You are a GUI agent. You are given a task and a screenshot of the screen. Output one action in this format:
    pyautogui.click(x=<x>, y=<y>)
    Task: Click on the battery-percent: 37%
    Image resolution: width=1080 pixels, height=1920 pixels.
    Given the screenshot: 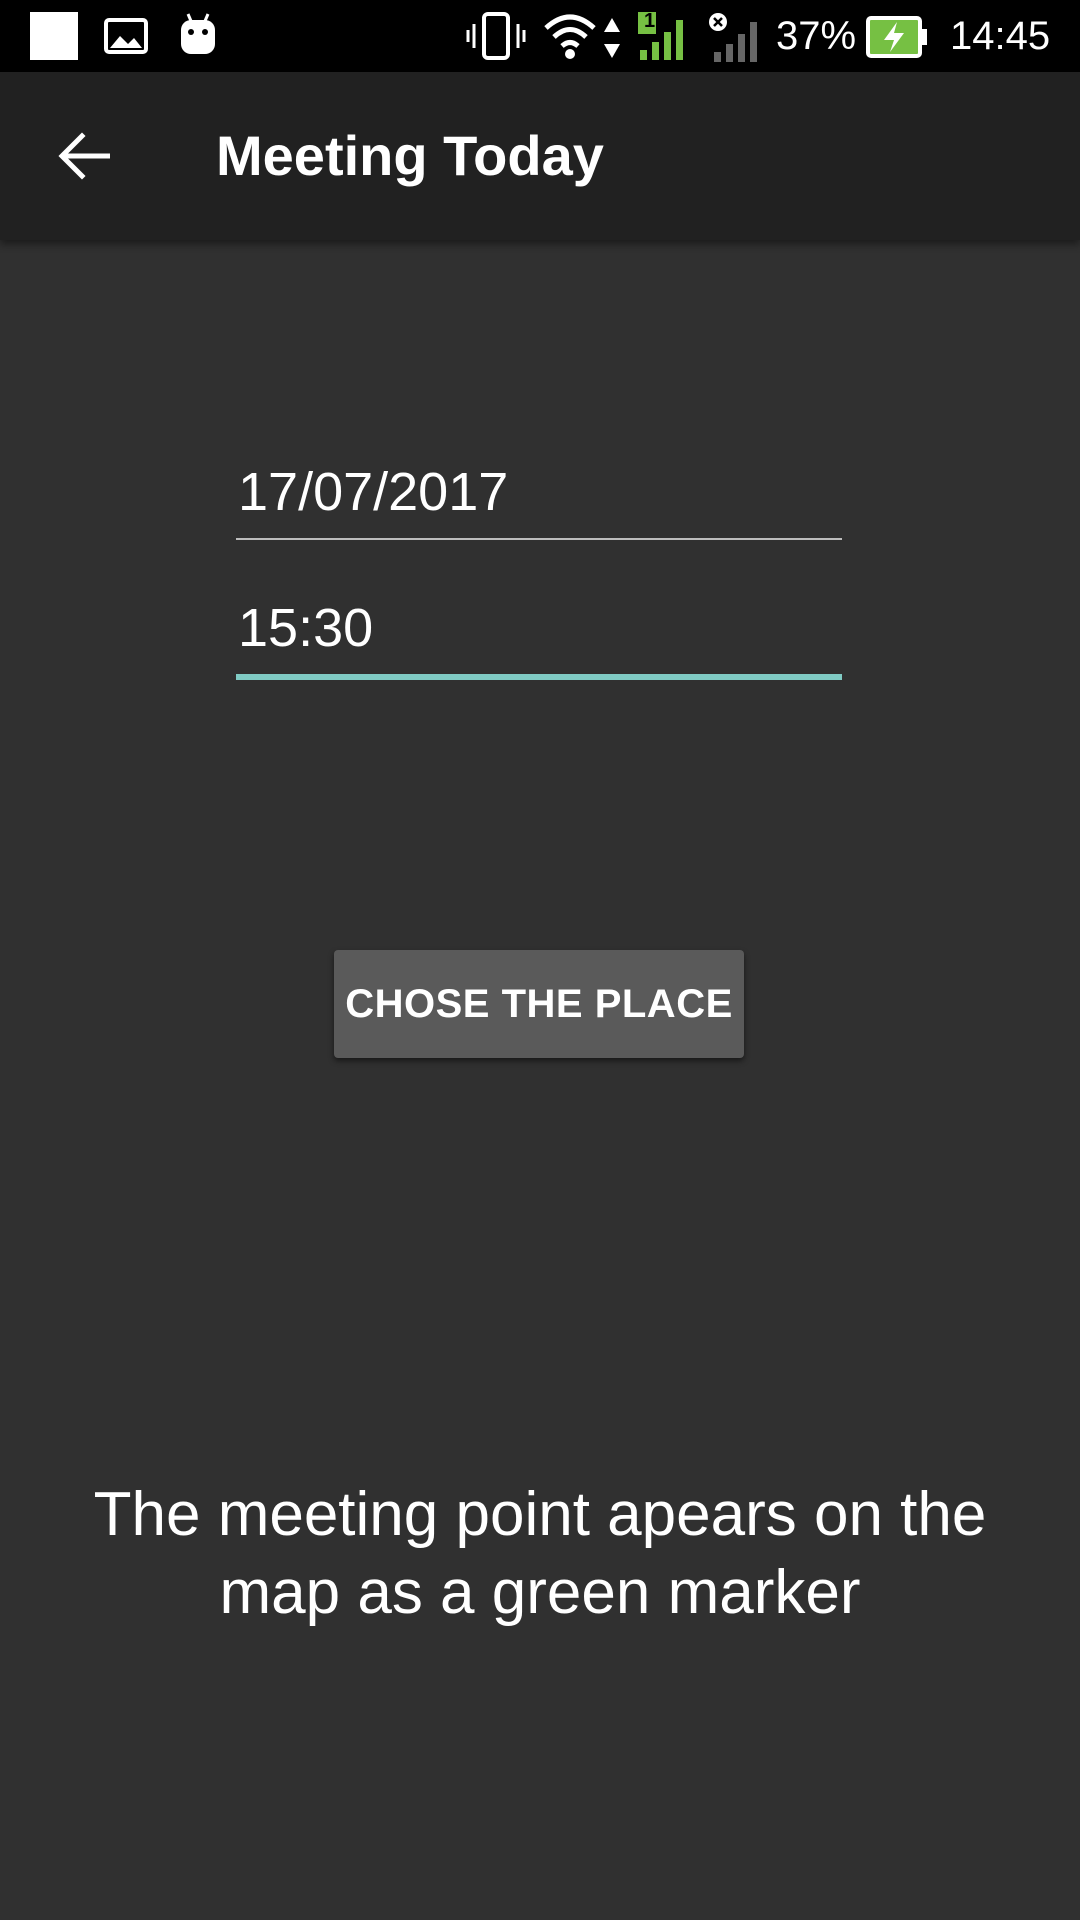 What is the action you would take?
    pyautogui.click(x=816, y=36)
    